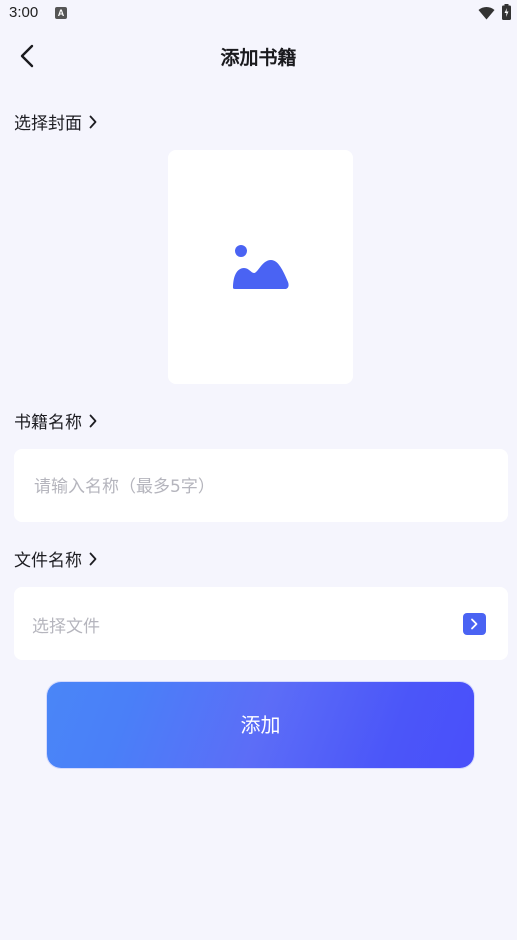  Describe the element at coordinates (24, 12) in the screenshot. I see `status-time: 3:00` at that location.